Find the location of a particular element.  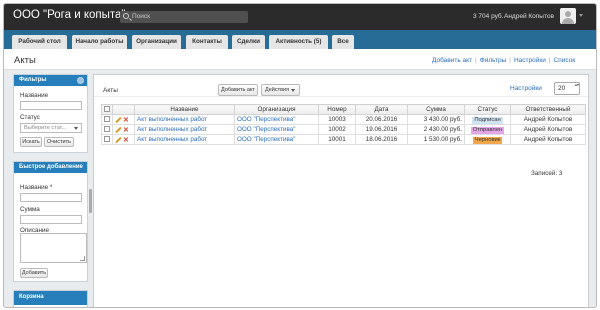

per-page-select: 20 is located at coordinates (567, 88).